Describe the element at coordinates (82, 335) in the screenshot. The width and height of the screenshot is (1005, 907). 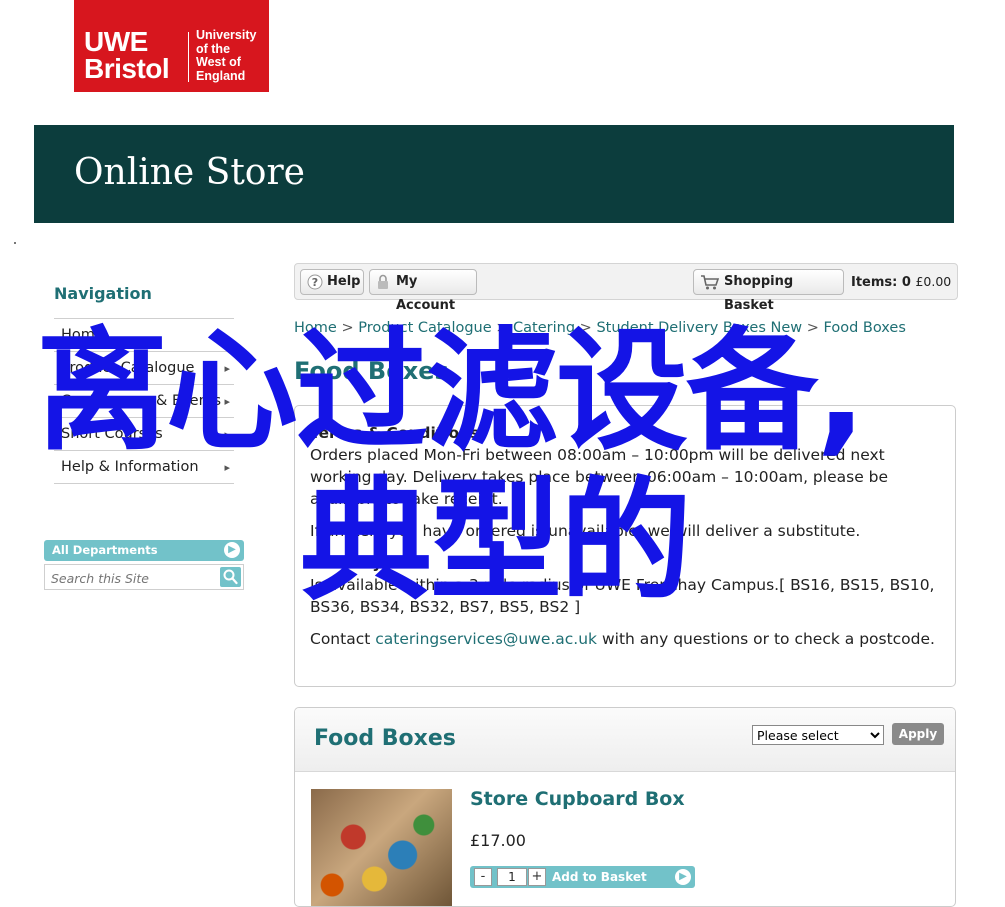
I see `sidebar-item-label: Home` at that location.